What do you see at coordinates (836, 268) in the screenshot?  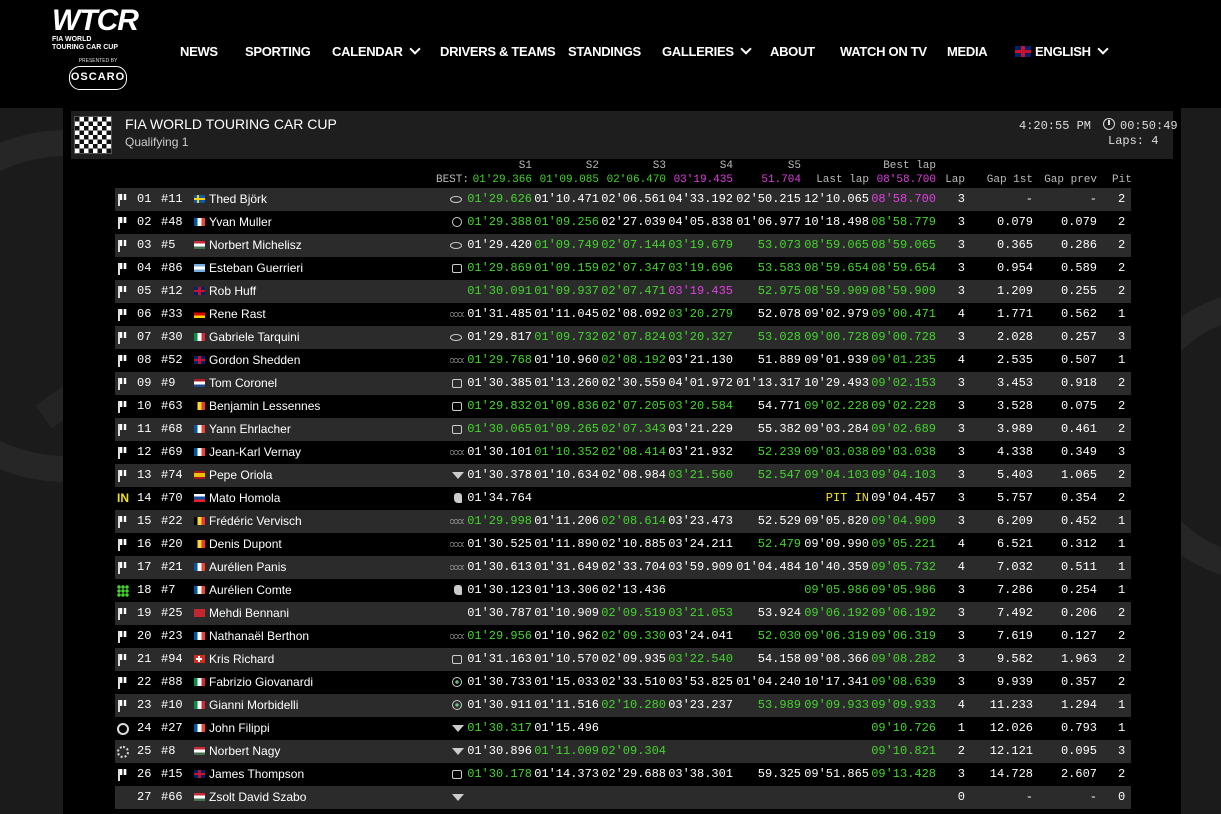 I see `last-lap: 08'59.654` at bounding box center [836, 268].